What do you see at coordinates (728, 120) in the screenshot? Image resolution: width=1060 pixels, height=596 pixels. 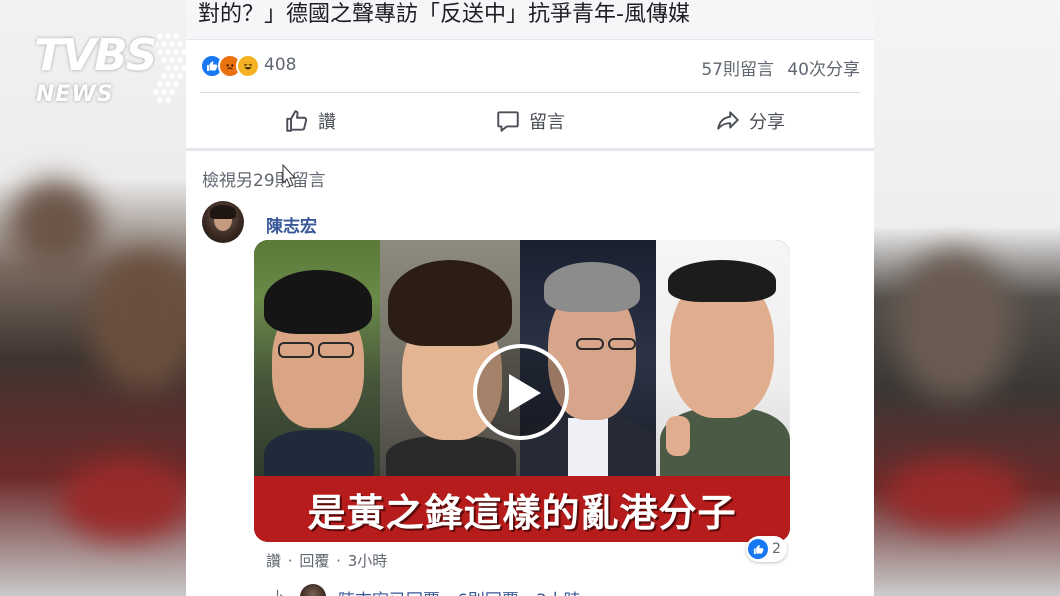 I see `share-arrow-icon` at bounding box center [728, 120].